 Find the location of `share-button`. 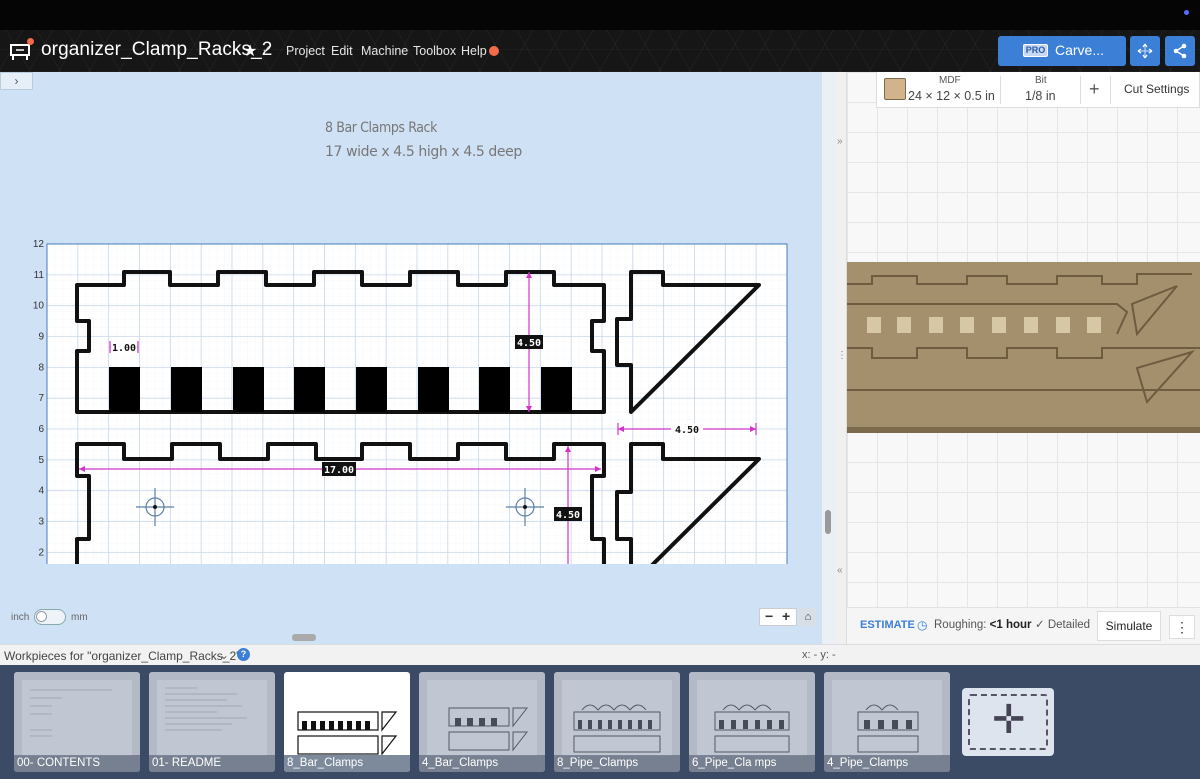

share-button is located at coordinates (1180, 51).